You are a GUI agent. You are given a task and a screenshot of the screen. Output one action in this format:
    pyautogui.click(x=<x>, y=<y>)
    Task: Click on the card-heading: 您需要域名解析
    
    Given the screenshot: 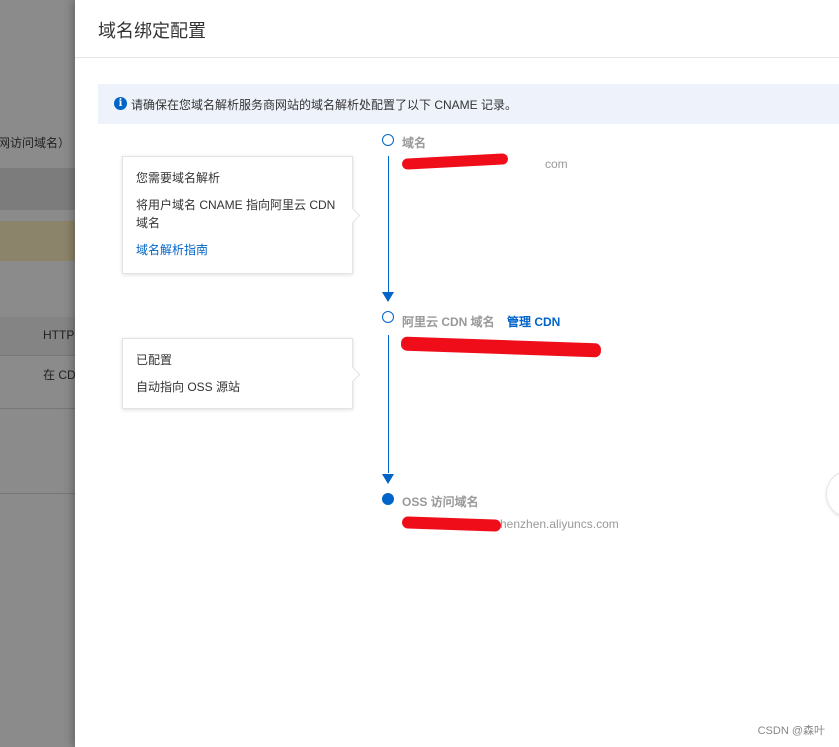 What is the action you would take?
    pyautogui.click(x=178, y=178)
    